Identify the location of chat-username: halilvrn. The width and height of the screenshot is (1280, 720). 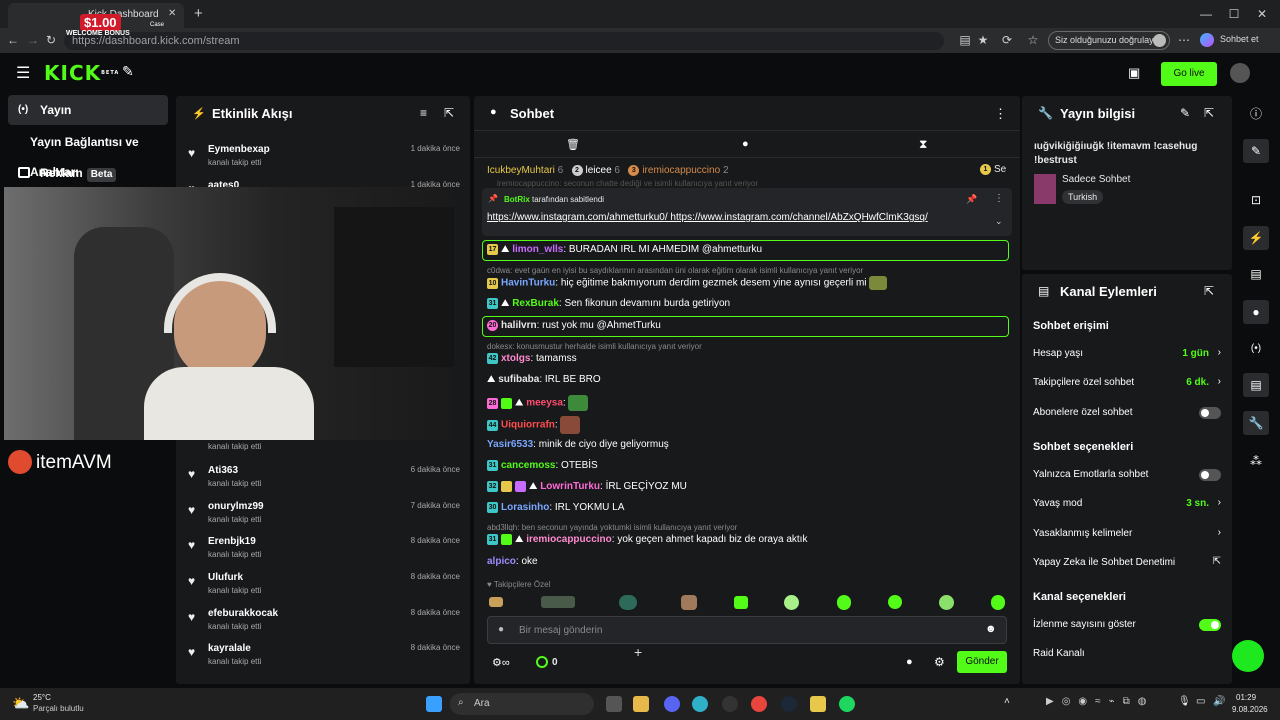
(519, 325).